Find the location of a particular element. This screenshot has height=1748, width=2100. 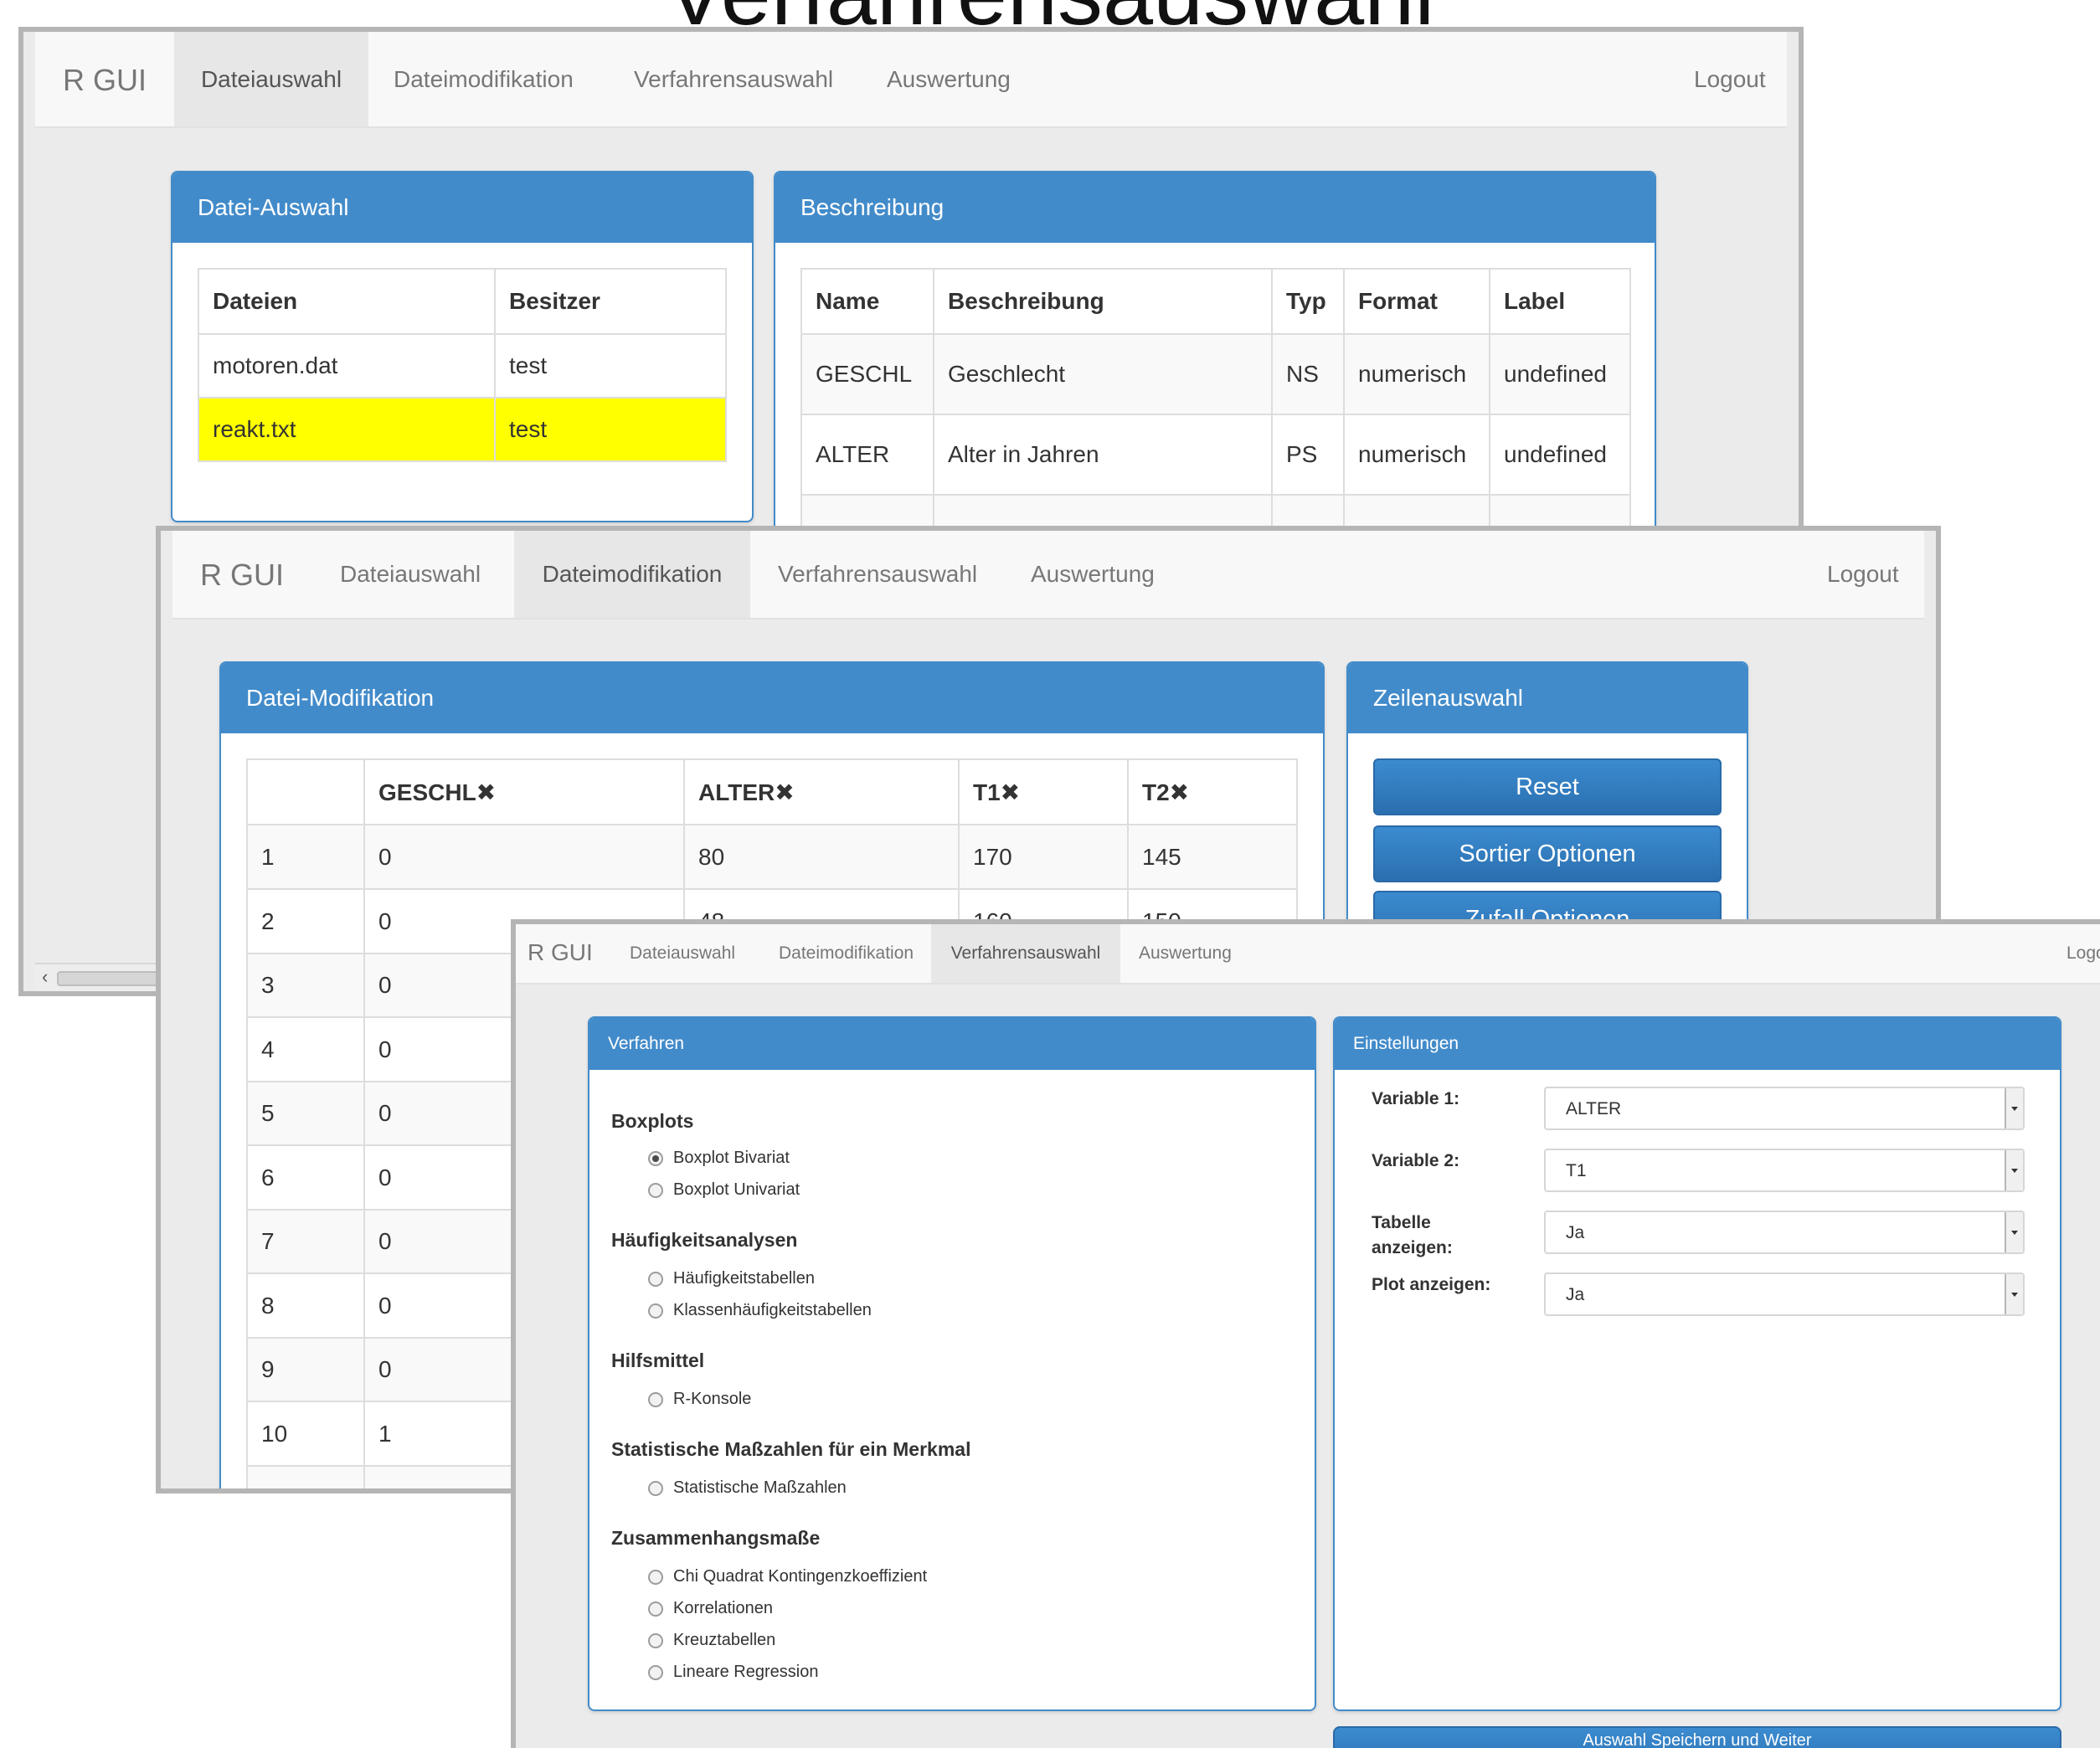

column-header-t1: T1✖ is located at coordinates (1044, 791).